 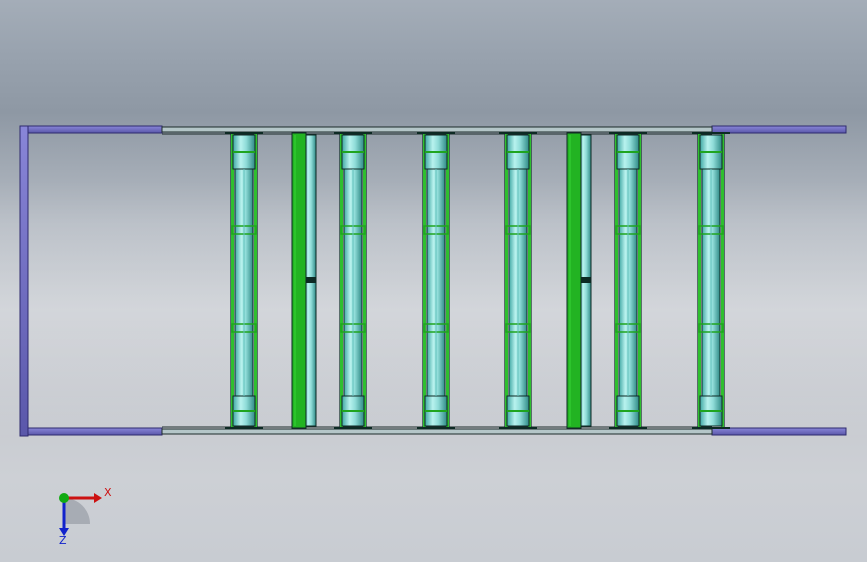 What do you see at coordinates (95, 431) in the screenshot?
I see `frame-bottom-left-beam` at bounding box center [95, 431].